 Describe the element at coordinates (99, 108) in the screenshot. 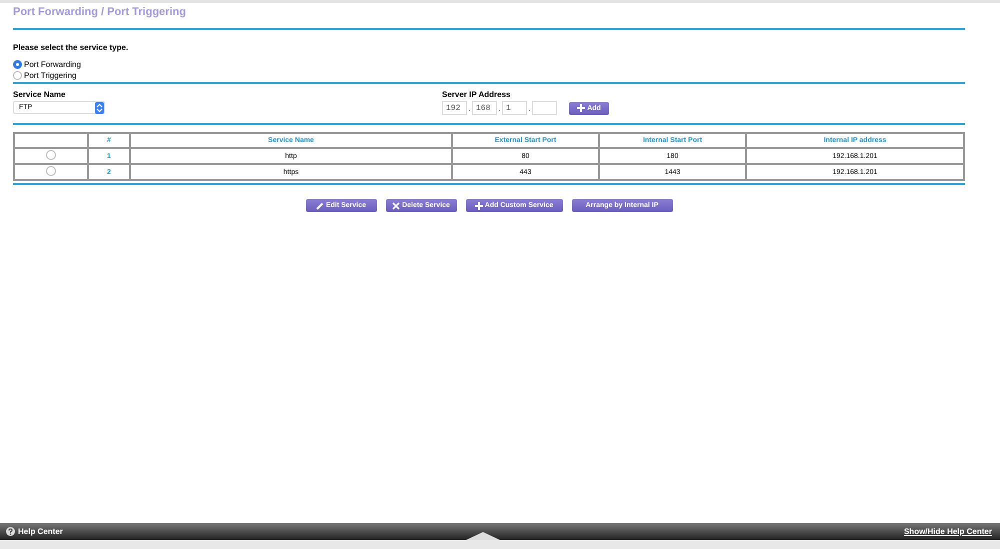

I see `stepper-icon` at that location.